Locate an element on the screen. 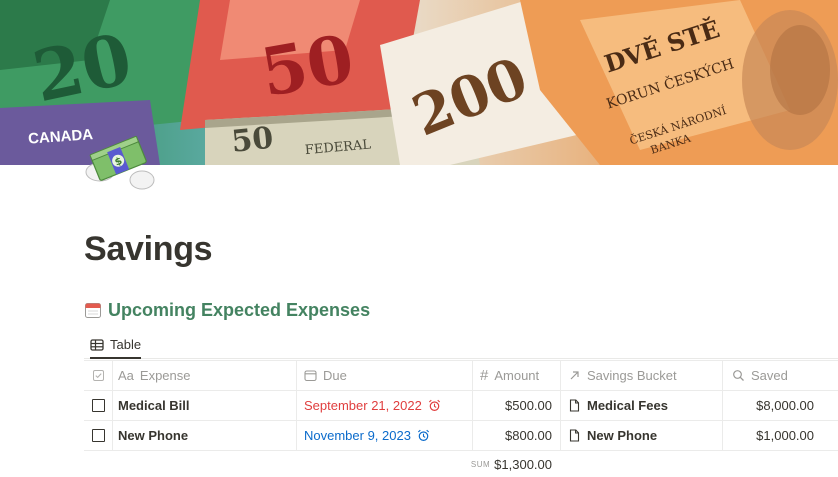 This screenshot has height=477, width=838. view-tabs: Table is located at coordinates (461, 345).